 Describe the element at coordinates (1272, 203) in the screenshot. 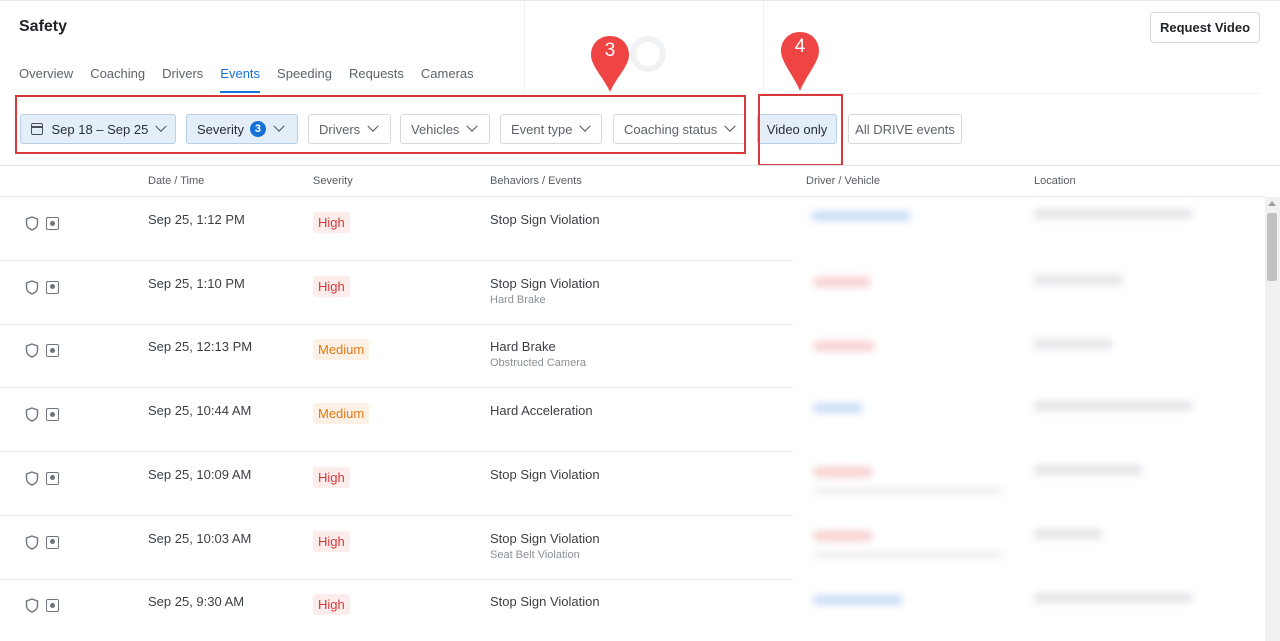

I see `scroll-up-arrow-icon` at that location.